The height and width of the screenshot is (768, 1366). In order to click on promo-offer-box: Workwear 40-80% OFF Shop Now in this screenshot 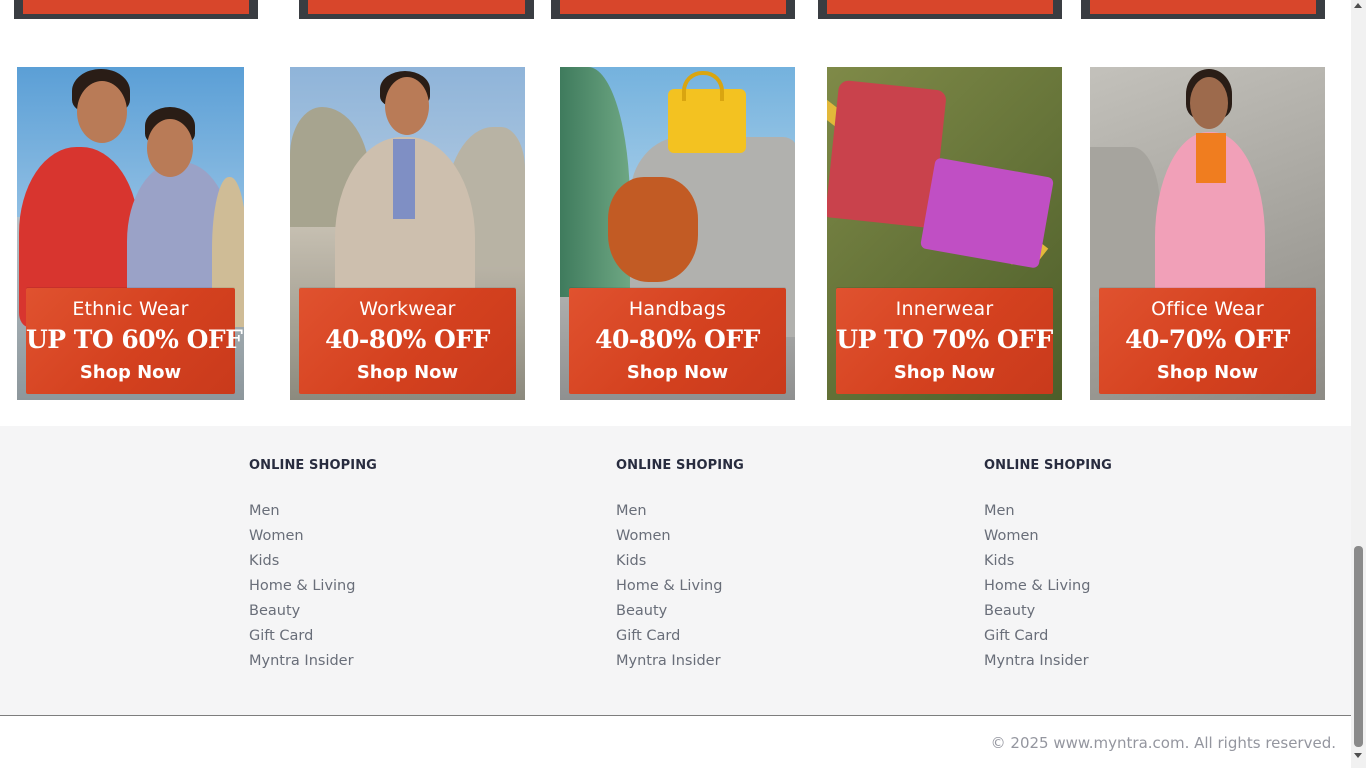, I will do `click(407, 341)`.